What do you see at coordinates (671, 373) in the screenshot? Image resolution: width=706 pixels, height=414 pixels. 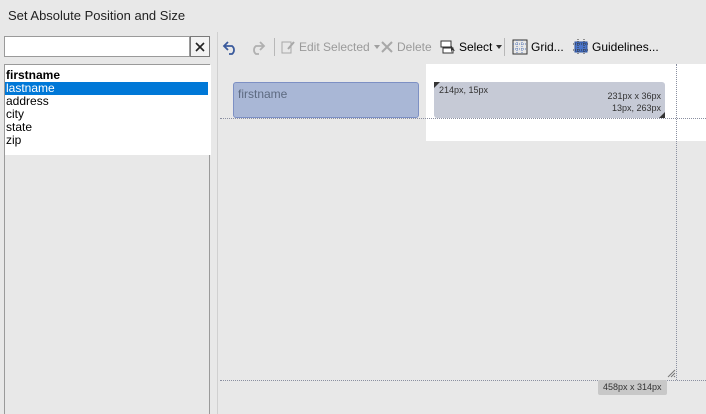 I see `canvas-resize-grip-icon` at bounding box center [671, 373].